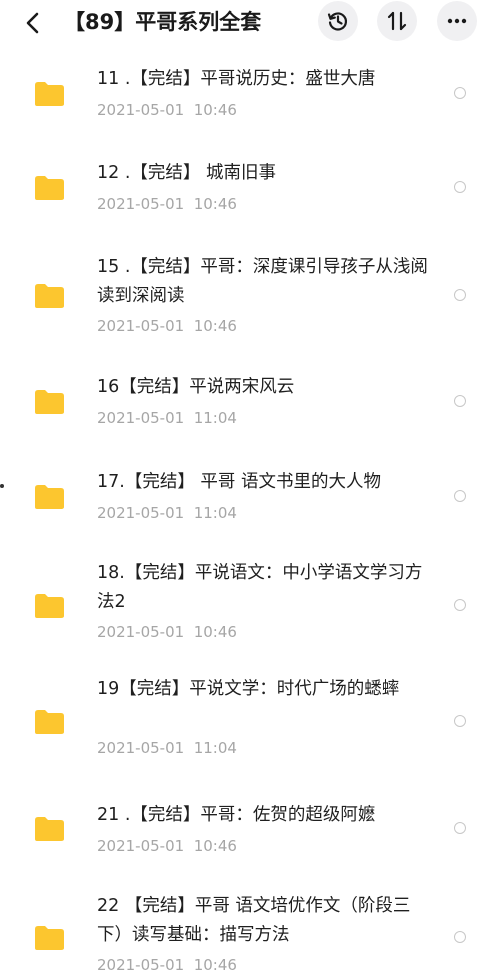 The height and width of the screenshot is (978, 500). What do you see at coordinates (250, 185) in the screenshot?
I see `list-item: 12 .【完结】 城南旧事 2021-05-01 10:46` at bounding box center [250, 185].